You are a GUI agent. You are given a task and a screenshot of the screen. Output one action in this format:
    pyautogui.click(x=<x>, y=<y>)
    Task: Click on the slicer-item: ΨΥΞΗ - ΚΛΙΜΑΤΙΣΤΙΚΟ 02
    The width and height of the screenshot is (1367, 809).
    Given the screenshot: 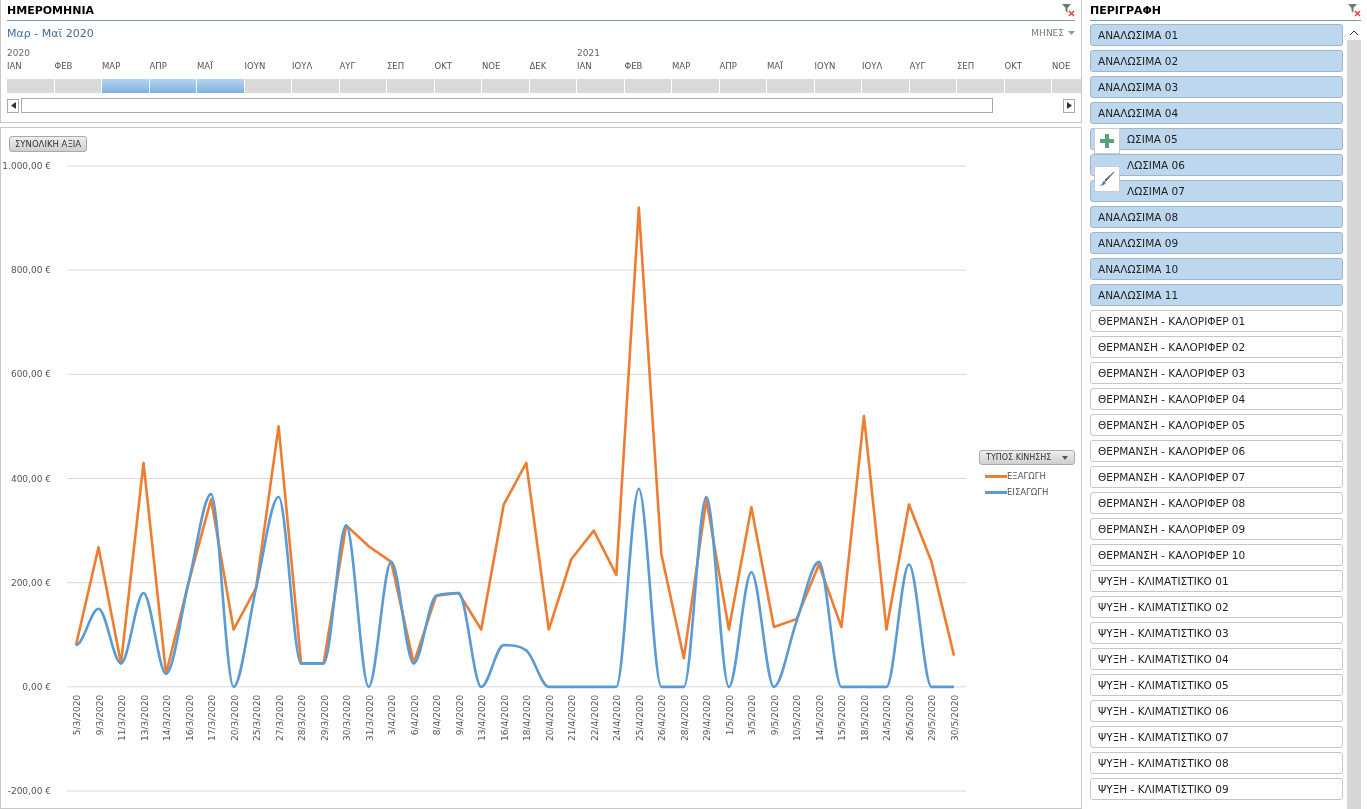 What is the action you would take?
    pyautogui.click(x=1216, y=607)
    